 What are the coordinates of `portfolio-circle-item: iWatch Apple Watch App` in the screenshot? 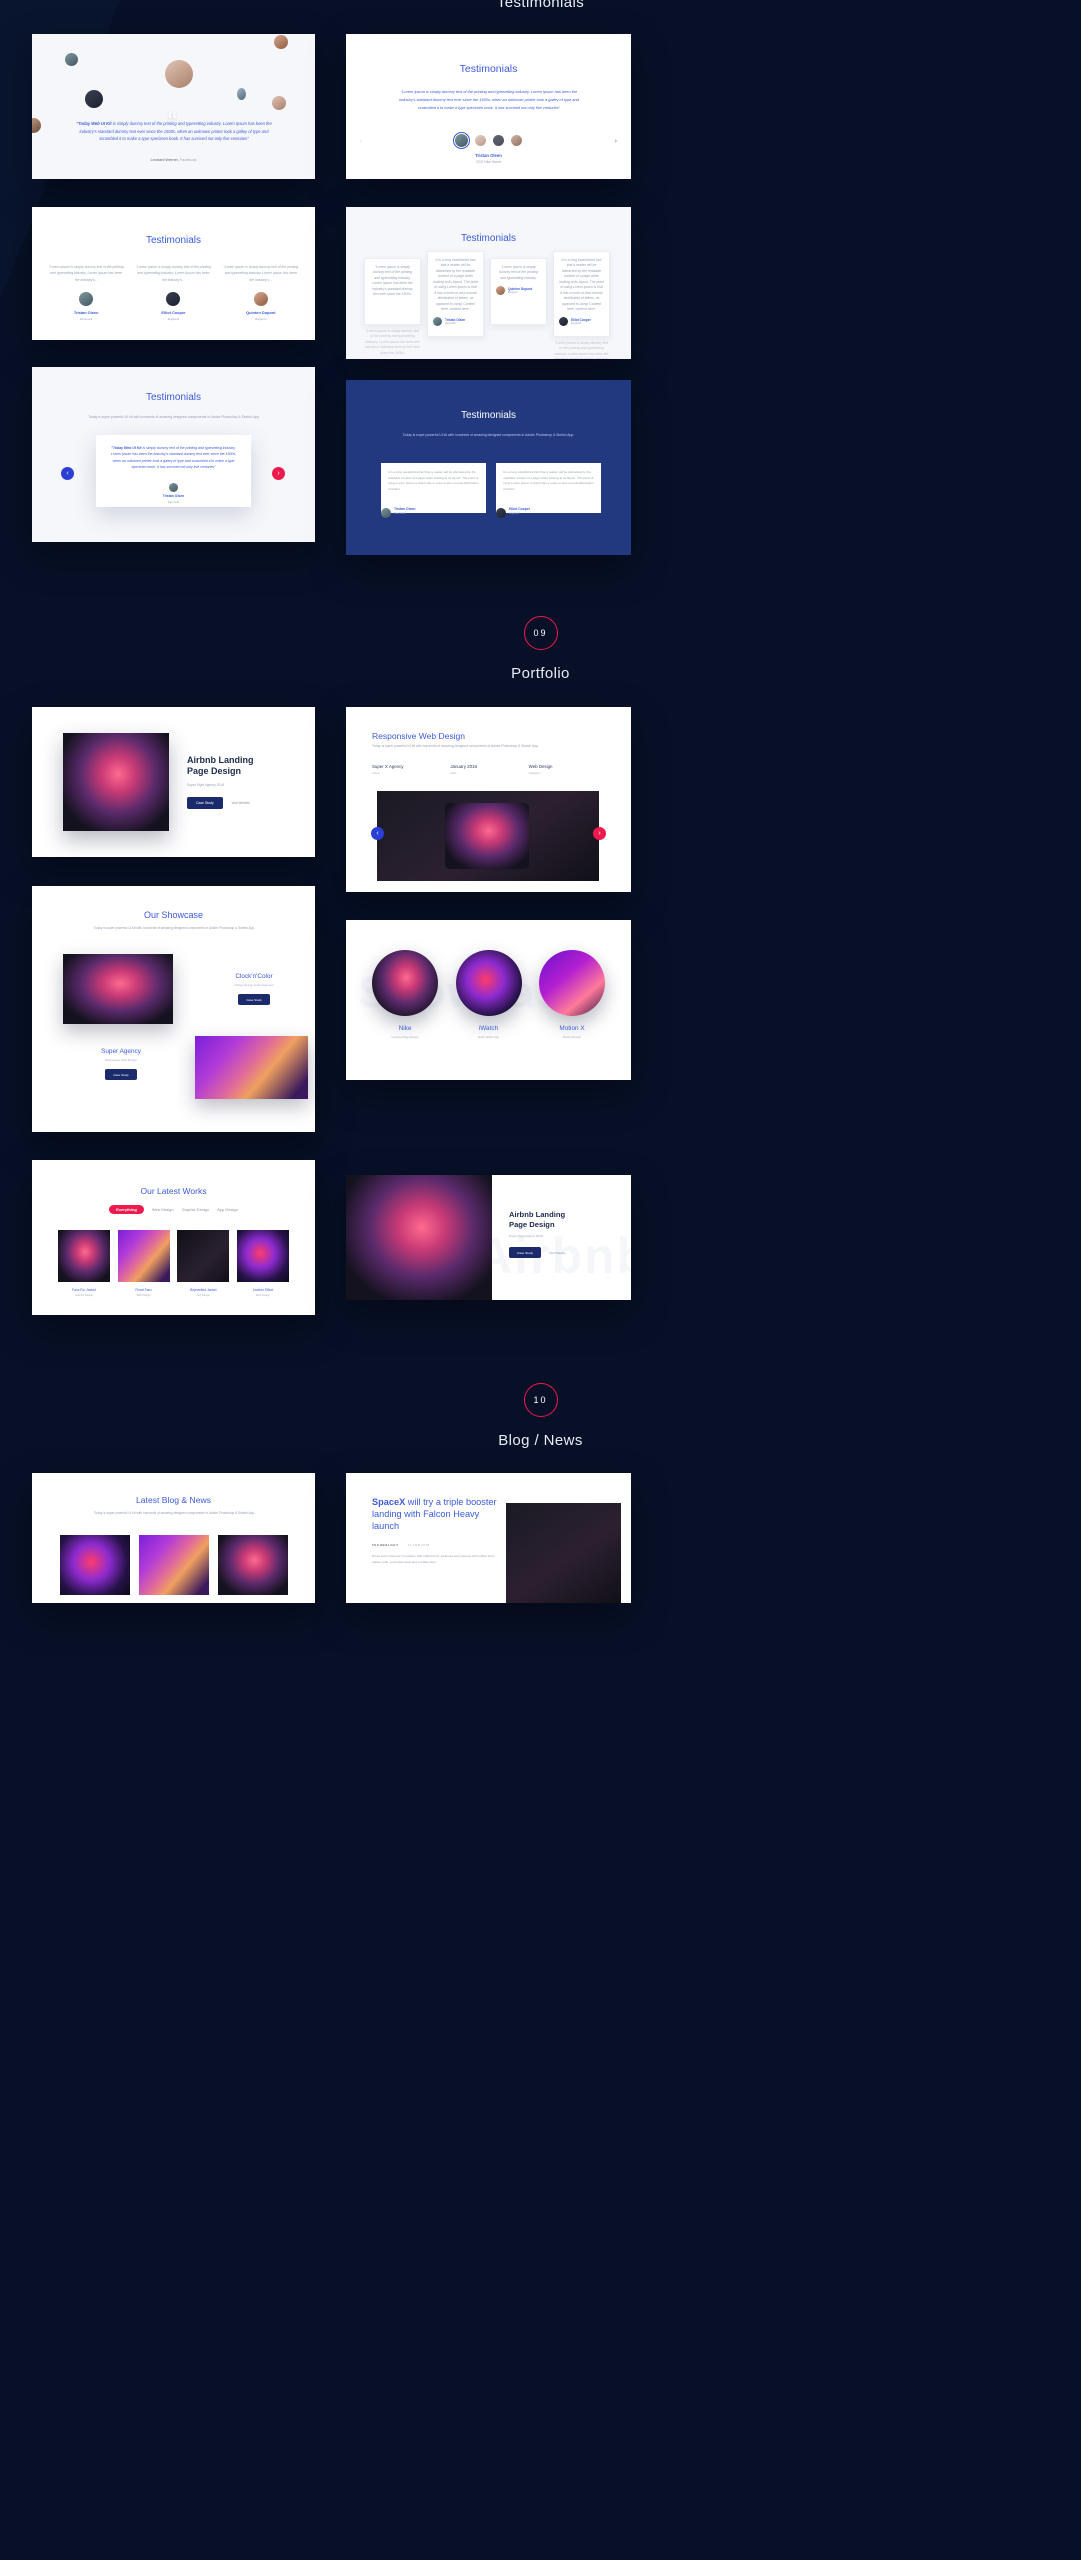 It's located at (488, 994).